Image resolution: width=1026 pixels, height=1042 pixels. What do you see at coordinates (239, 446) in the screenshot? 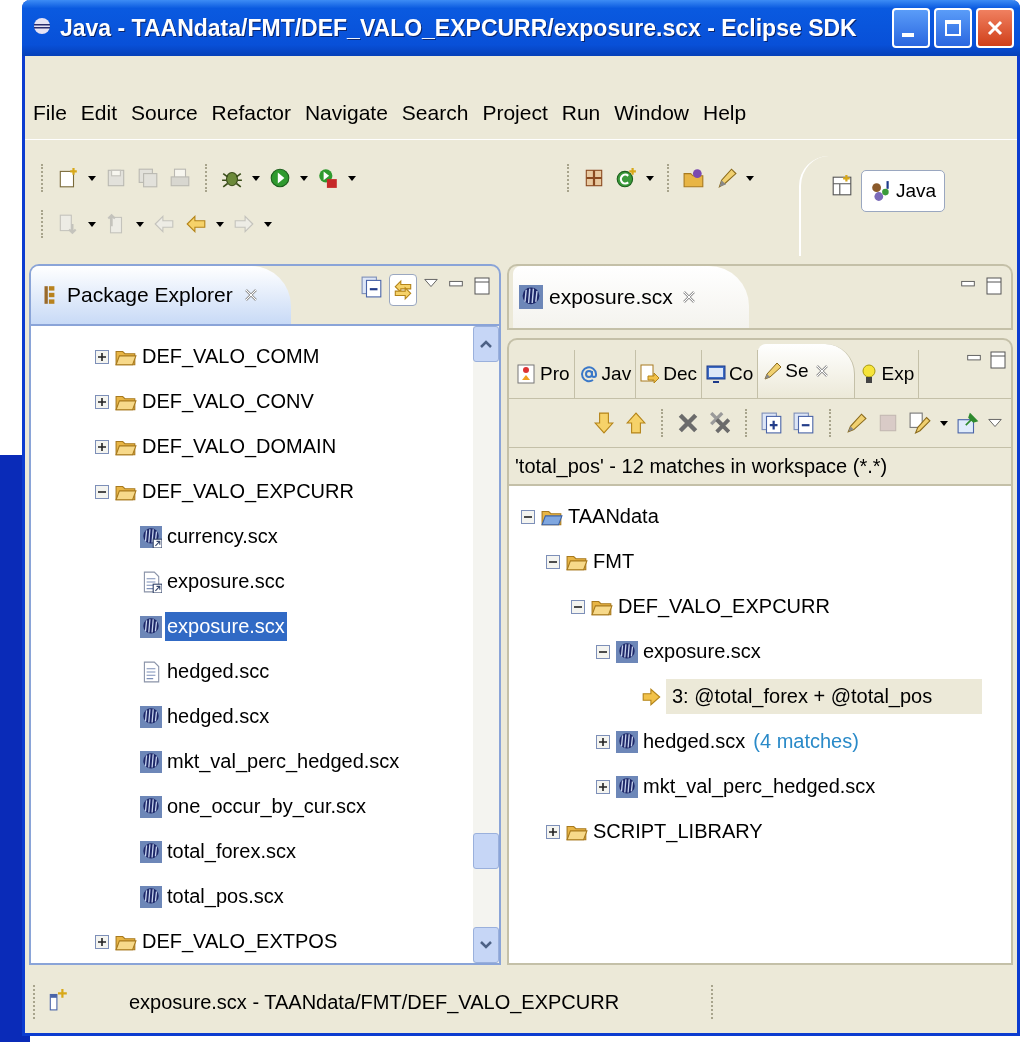
I see `tree-item: DEF_VALO_DOMAIN` at bounding box center [239, 446].